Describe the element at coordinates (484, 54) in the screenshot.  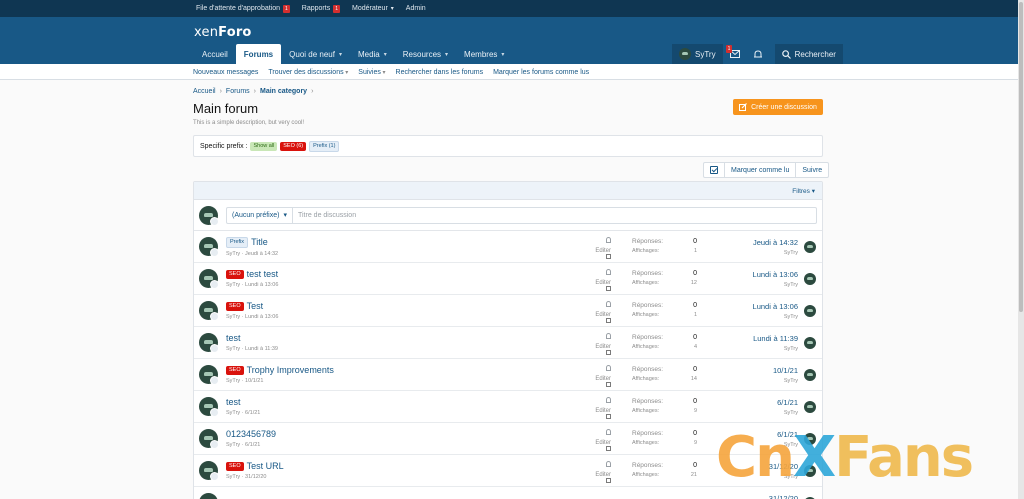
I see `tab-5: Membres ▾` at that location.